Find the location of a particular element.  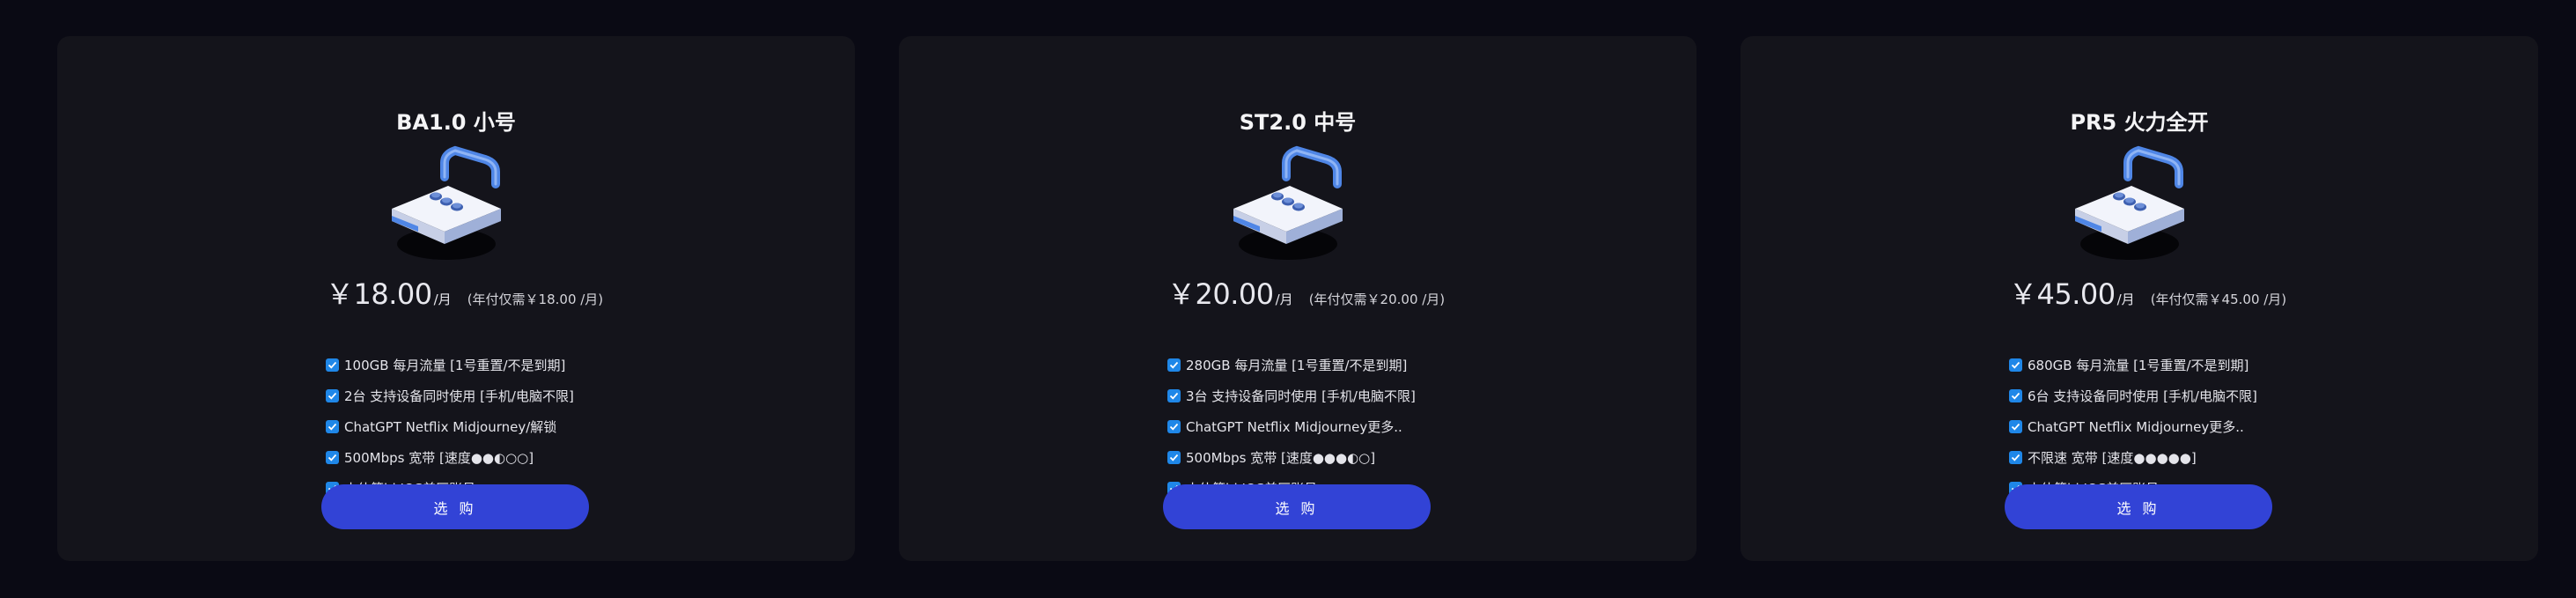

list-item: 不限速 宽带 [速度●●●●●] is located at coordinates (2133, 458).